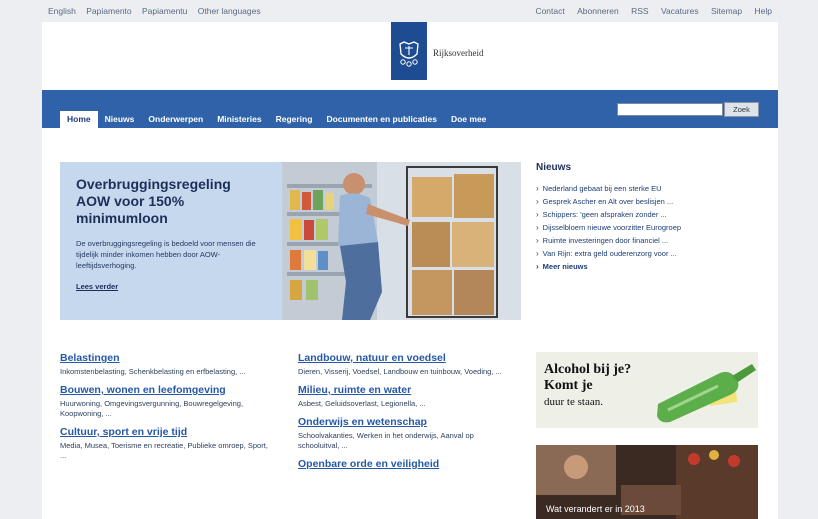 Image resolution: width=818 pixels, height=519 pixels. What do you see at coordinates (175, 390) in the screenshot?
I see `topic-title-bouwen: Bouwen, wonen en leefomgeving` at bounding box center [175, 390].